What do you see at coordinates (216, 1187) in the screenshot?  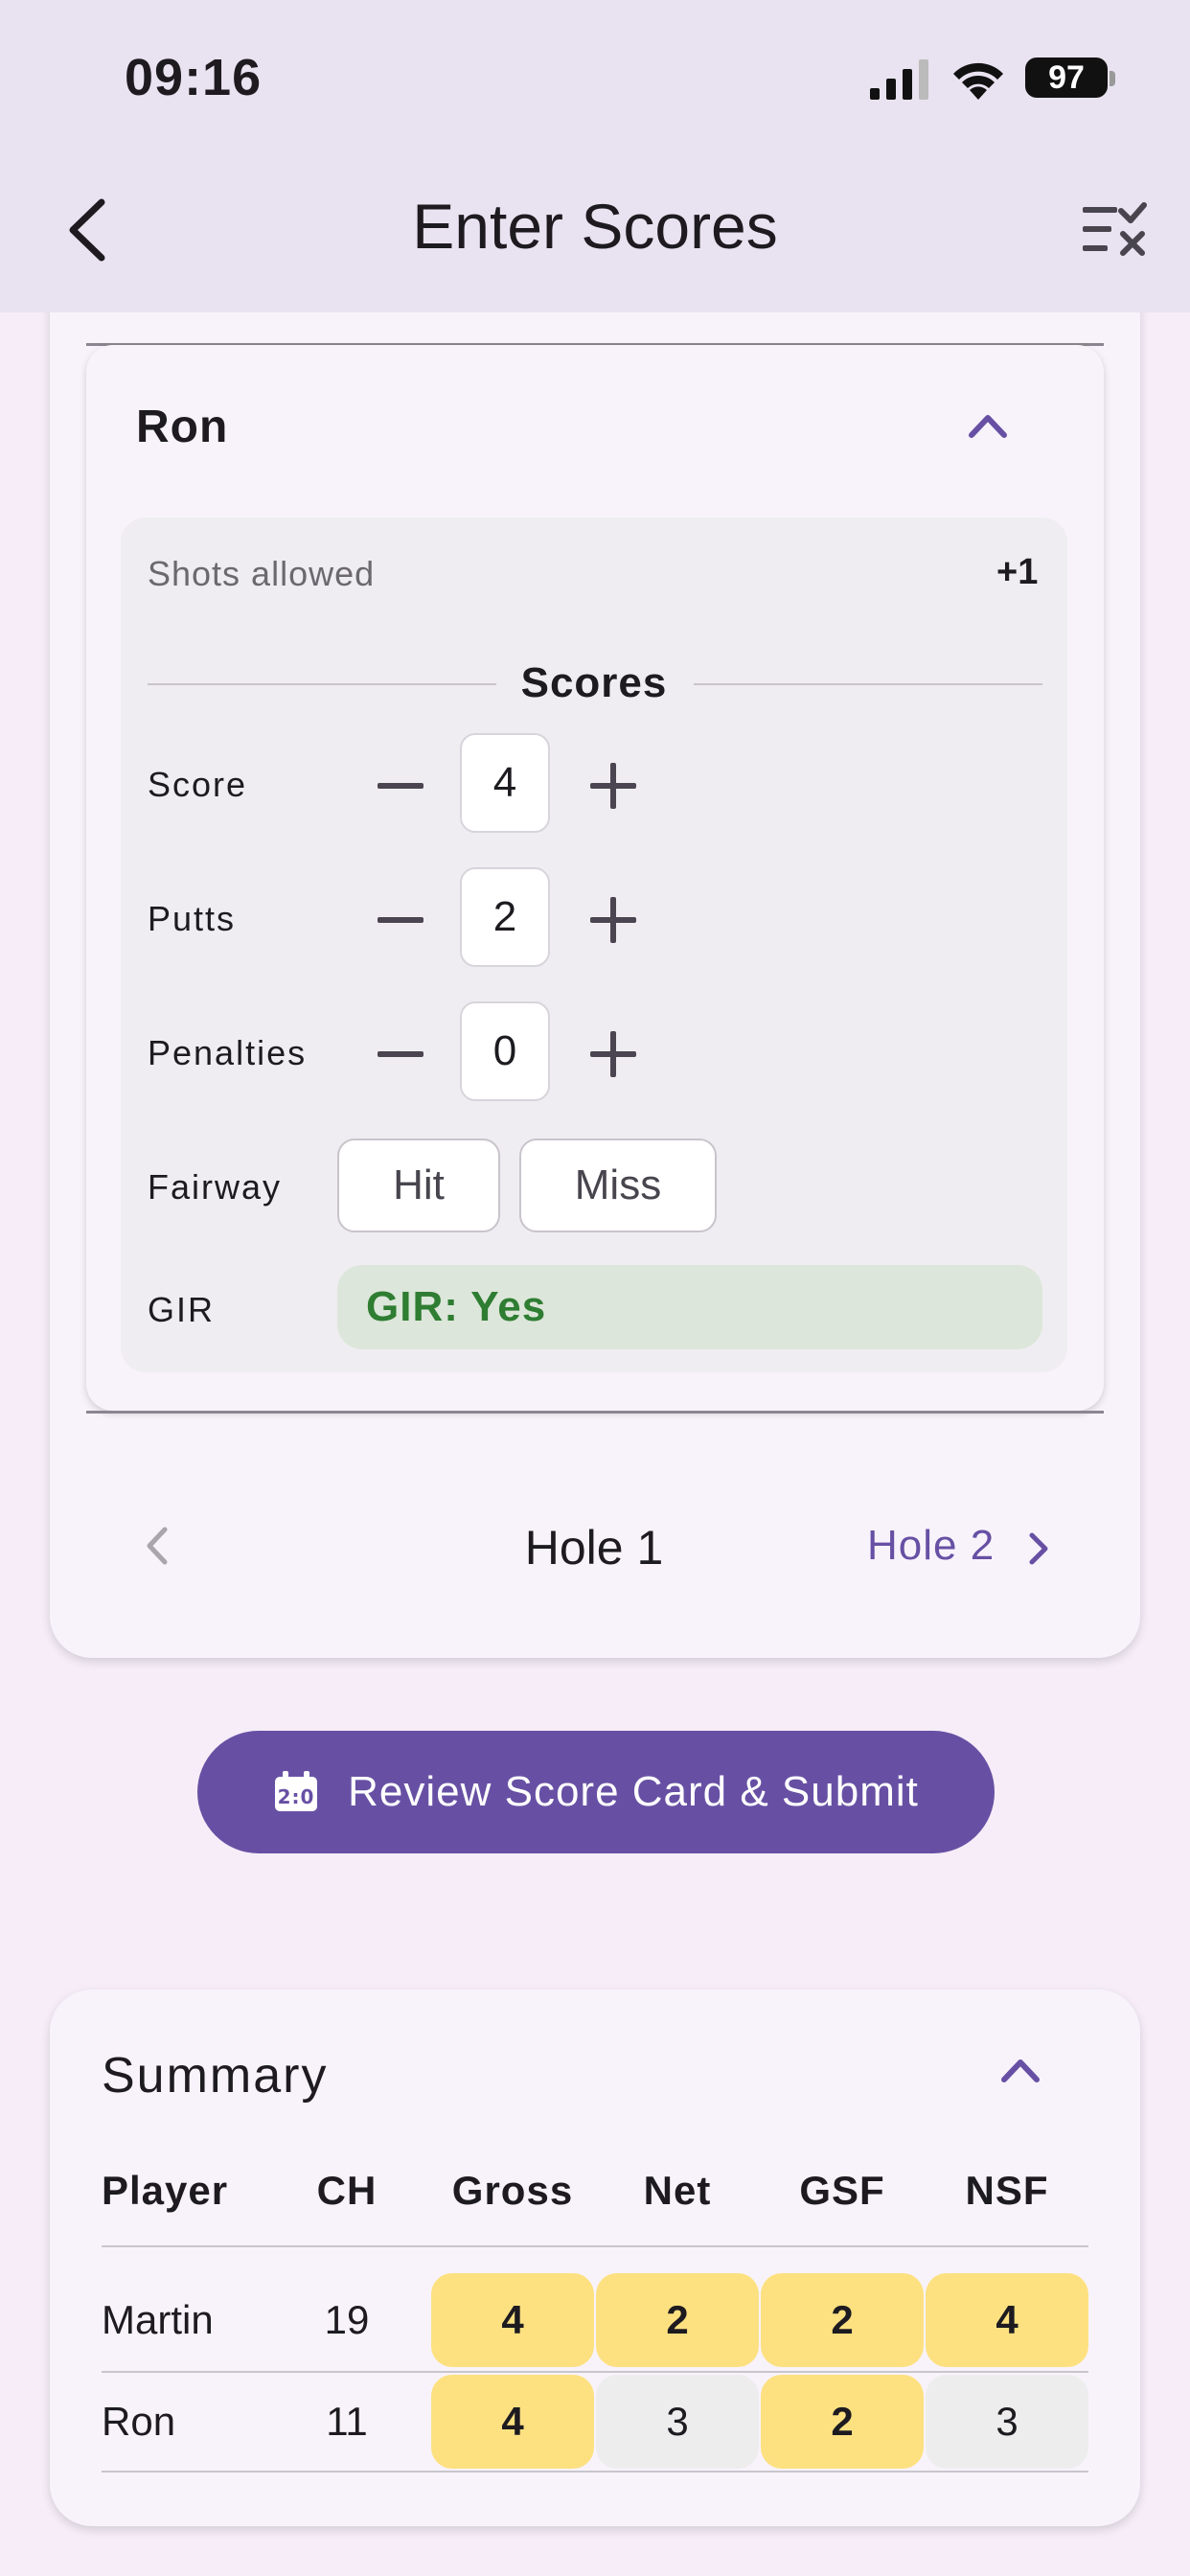 I see `fairway-label: Fairway` at bounding box center [216, 1187].